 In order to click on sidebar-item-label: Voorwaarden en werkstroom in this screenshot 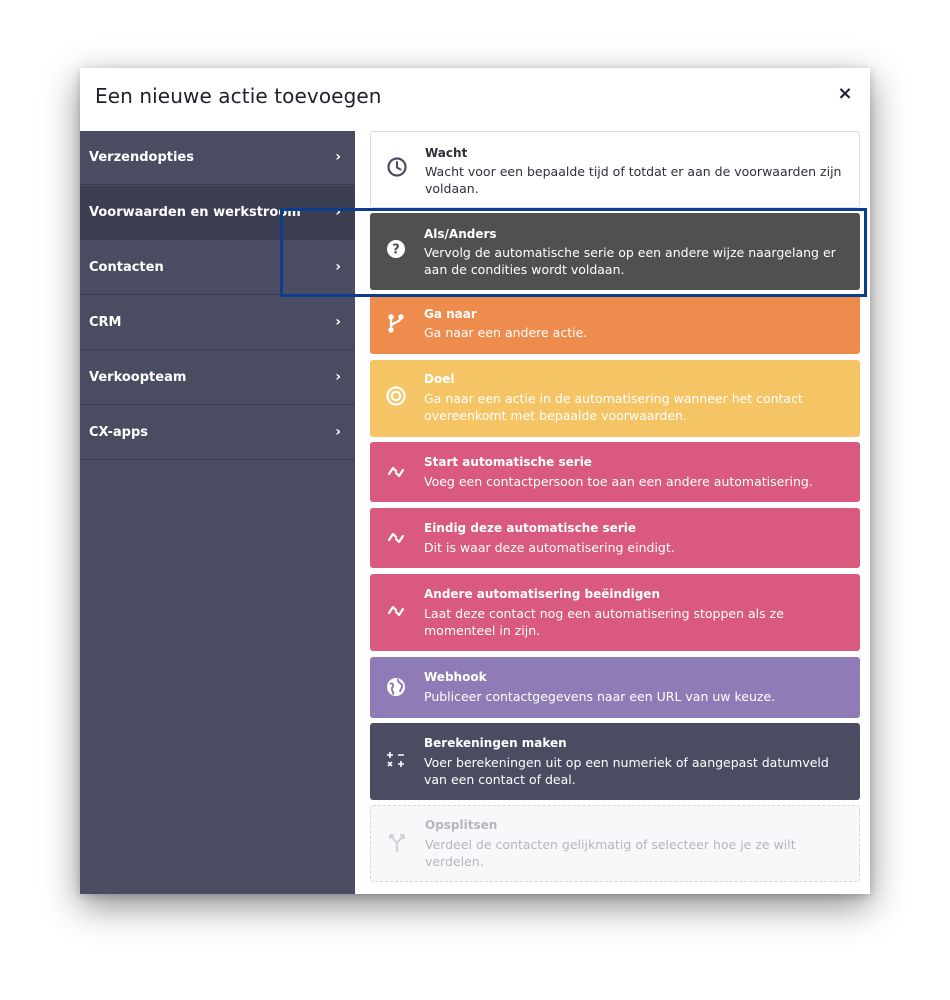, I will do `click(195, 212)`.